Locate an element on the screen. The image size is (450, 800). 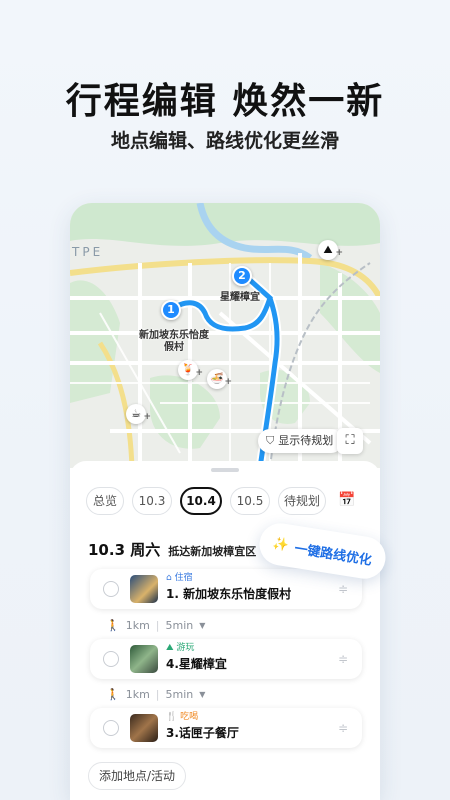
show-pending-label: 显示待规划 is located at coordinates (306, 440).